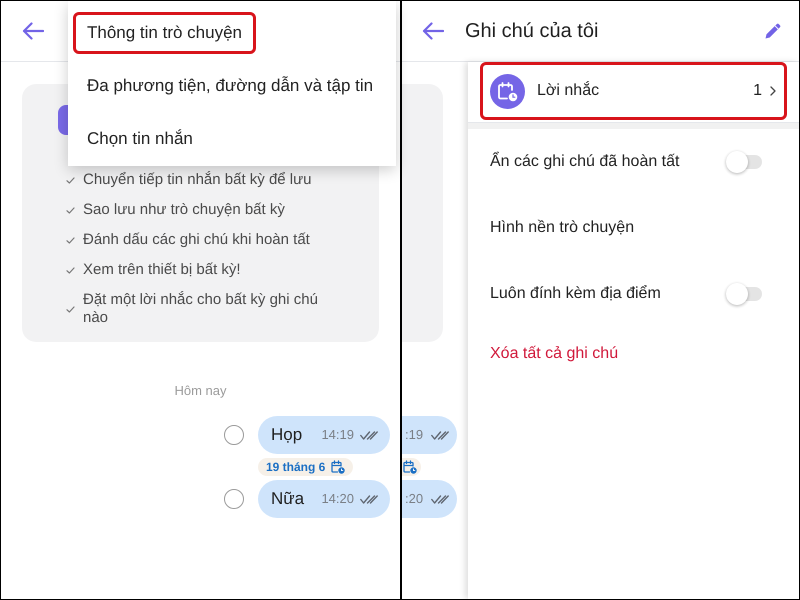  Describe the element at coordinates (757, 91) in the screenshot. I see `reminder-count: 1` at that location.